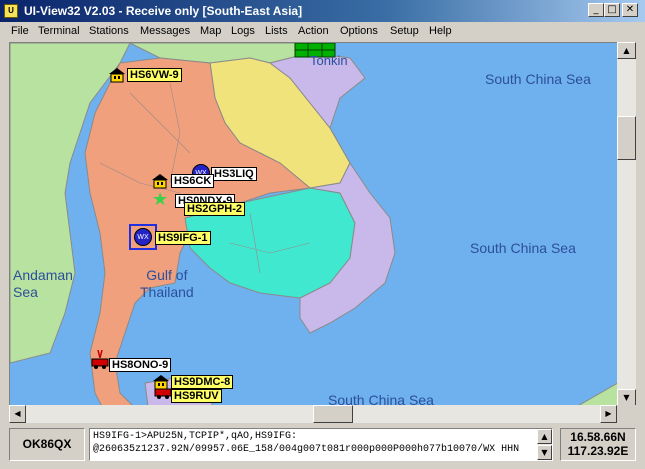 This screenshot has width=645, height=469. What do you see at coordinates (608, 414) in the screenshot?
I see `scroll-right-button: ▶` at bounding box center [608, 414].